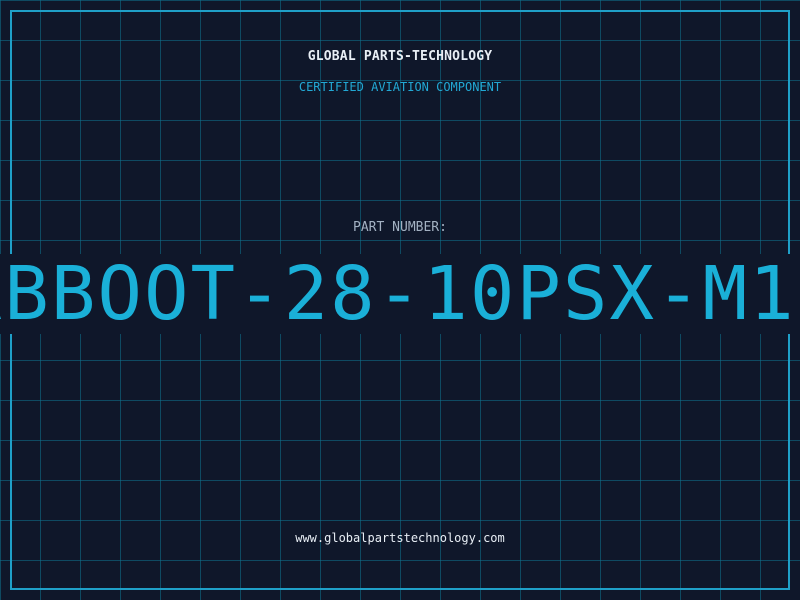 This screenshot has width=800, height=600. What do you see at coordinates (400, 87) in the screenshot?
I see `certification-subtitle: CERTIFIED AVIATION COMPONENT` at bounding box center [400, 87].